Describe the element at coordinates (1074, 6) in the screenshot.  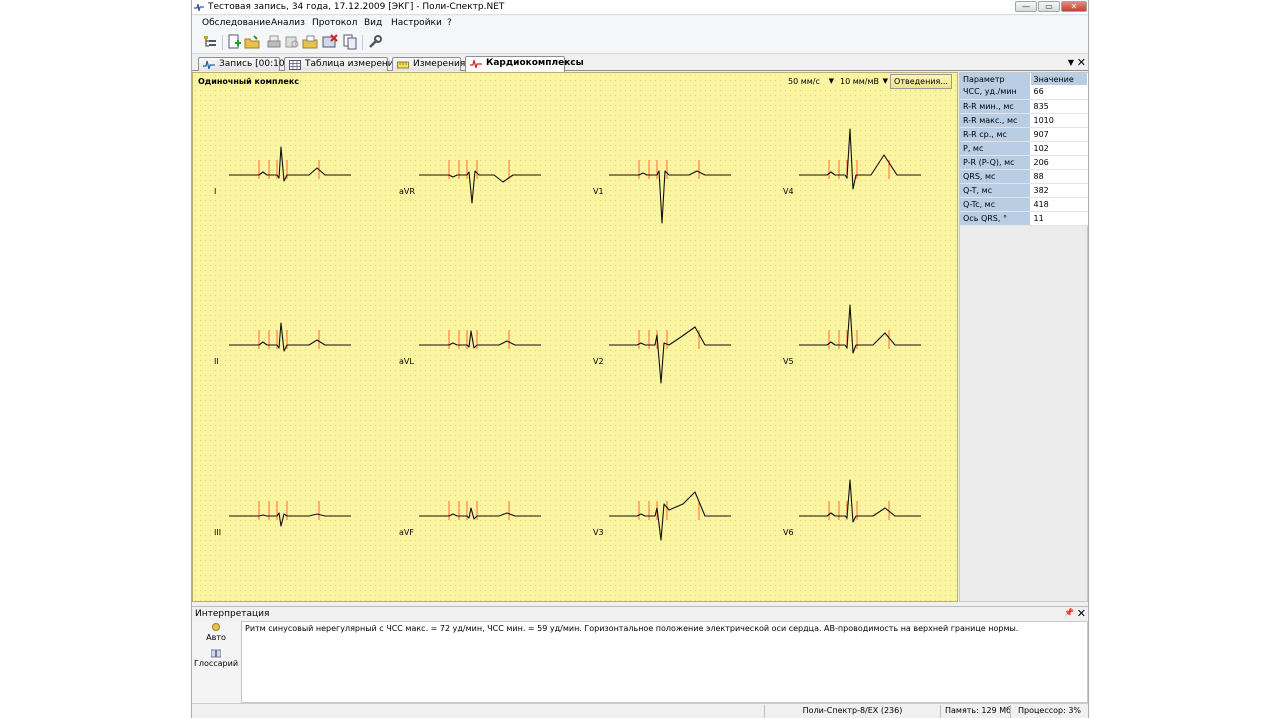
I see `close-window-button: ✕` at that location.